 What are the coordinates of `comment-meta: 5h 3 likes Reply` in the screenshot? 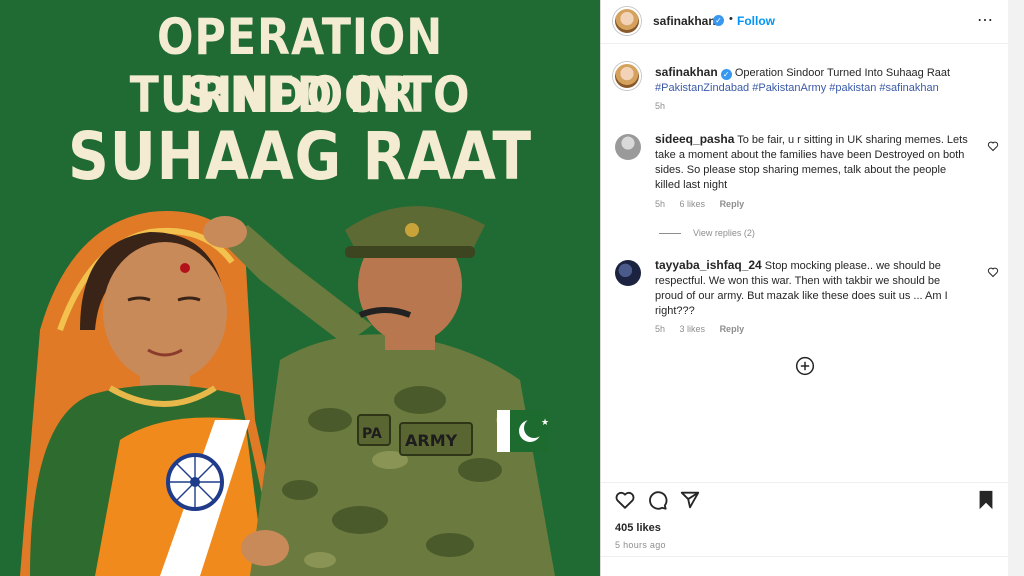 It's located at (705, 329).